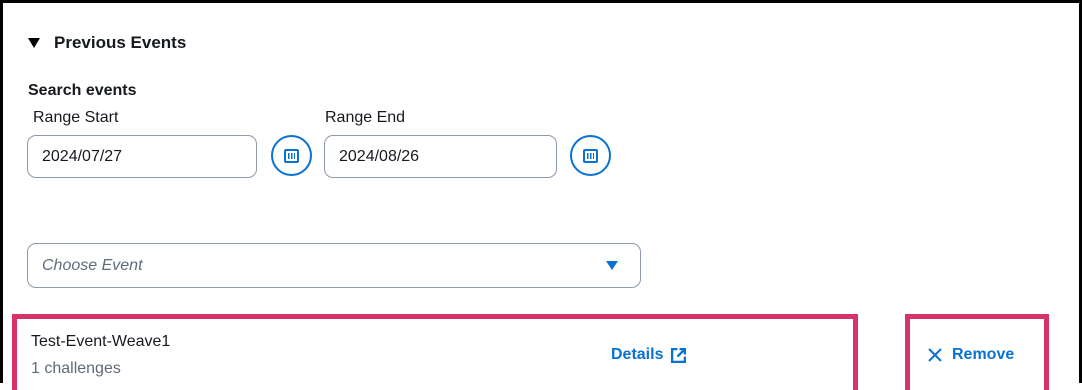 Image resolution: width=1082 pixels, height=390 pixels. Describe the element at coordinates (935, 355) in the screenshot. I see `close-icon` at that location.